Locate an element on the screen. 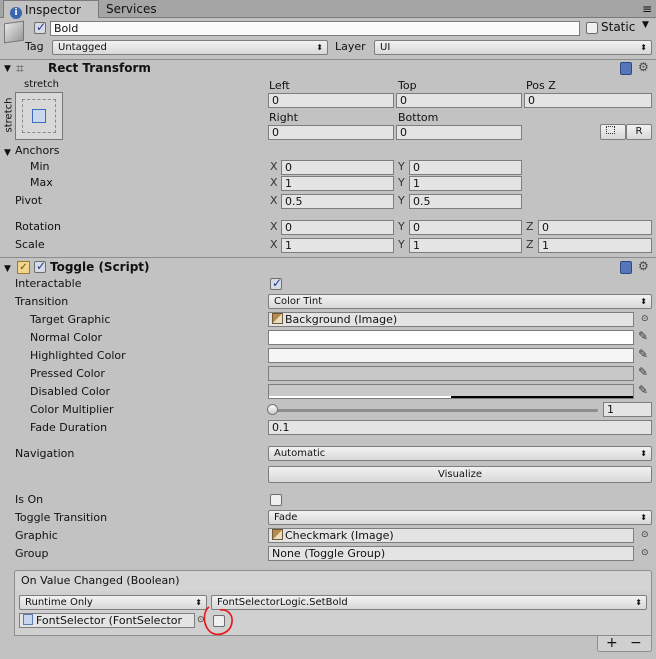 The width and height of the screenshot is (656, 659). bottom-label: Bottom is located at coordinates (418, 117).